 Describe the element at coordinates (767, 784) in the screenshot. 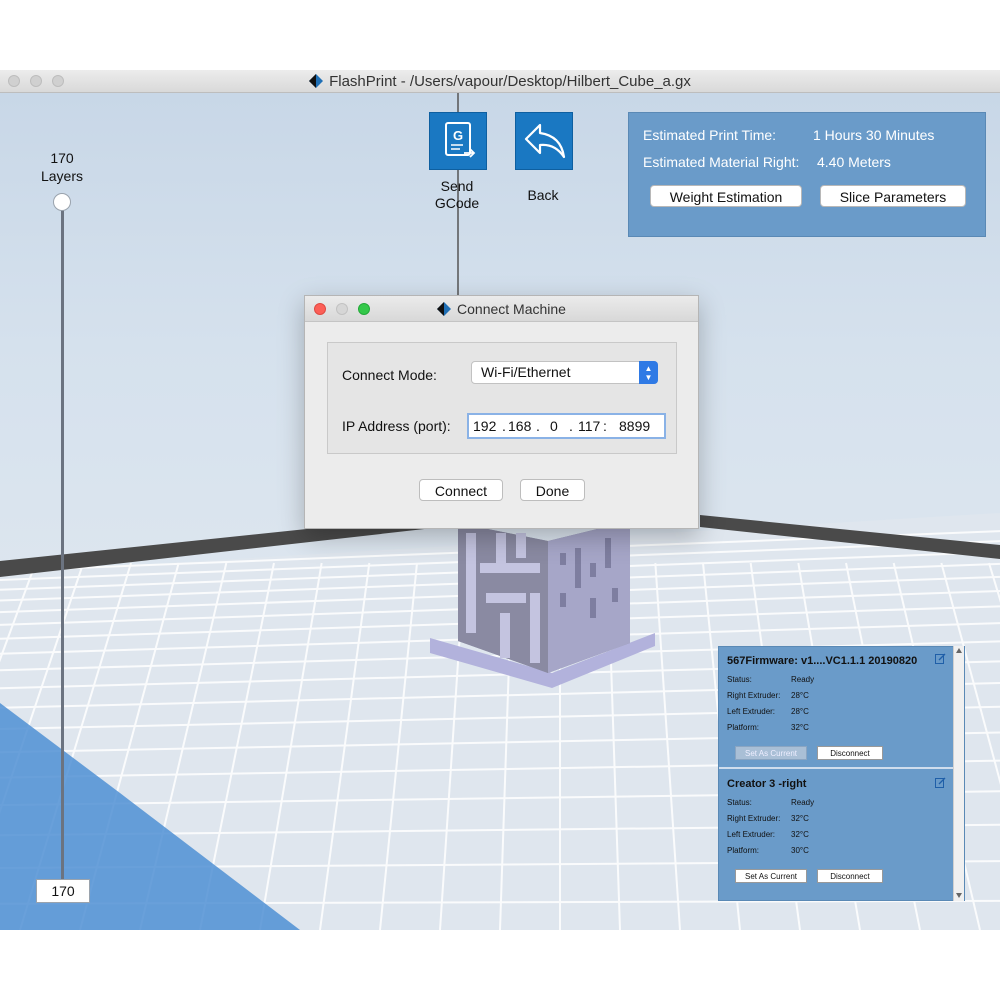

I see `machine-name: Creator 3 -right` at that location.